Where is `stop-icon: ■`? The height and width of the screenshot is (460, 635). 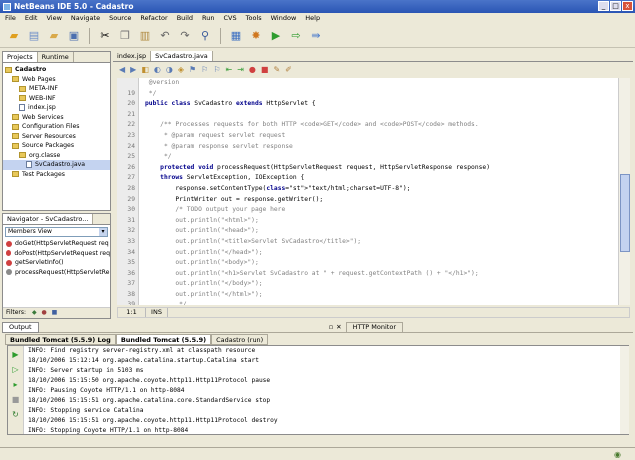
stop-icon: ■ is located at coordinates (16, 399).